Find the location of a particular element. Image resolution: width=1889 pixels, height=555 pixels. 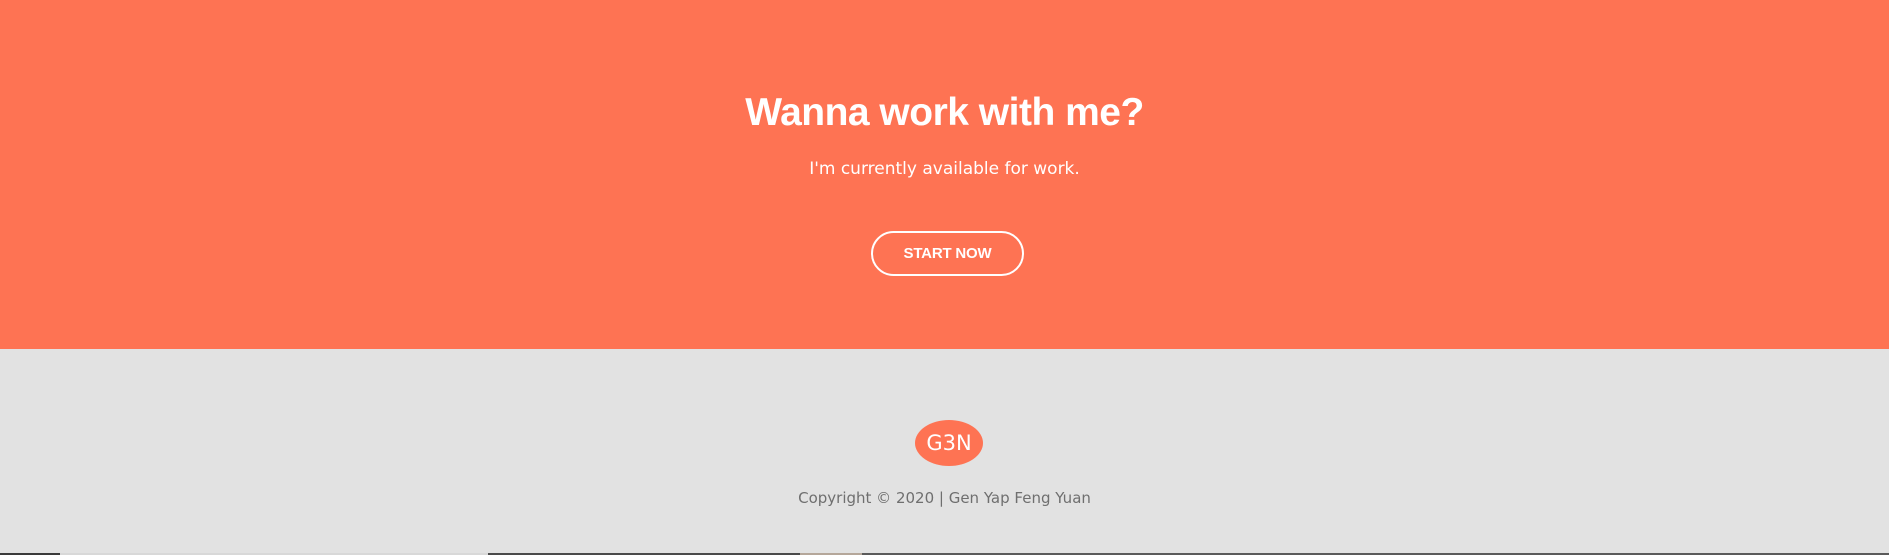

copyright-text: Copyright © 2020 | Gen Yap Feng Yuan is located at coordinates (944, 498).